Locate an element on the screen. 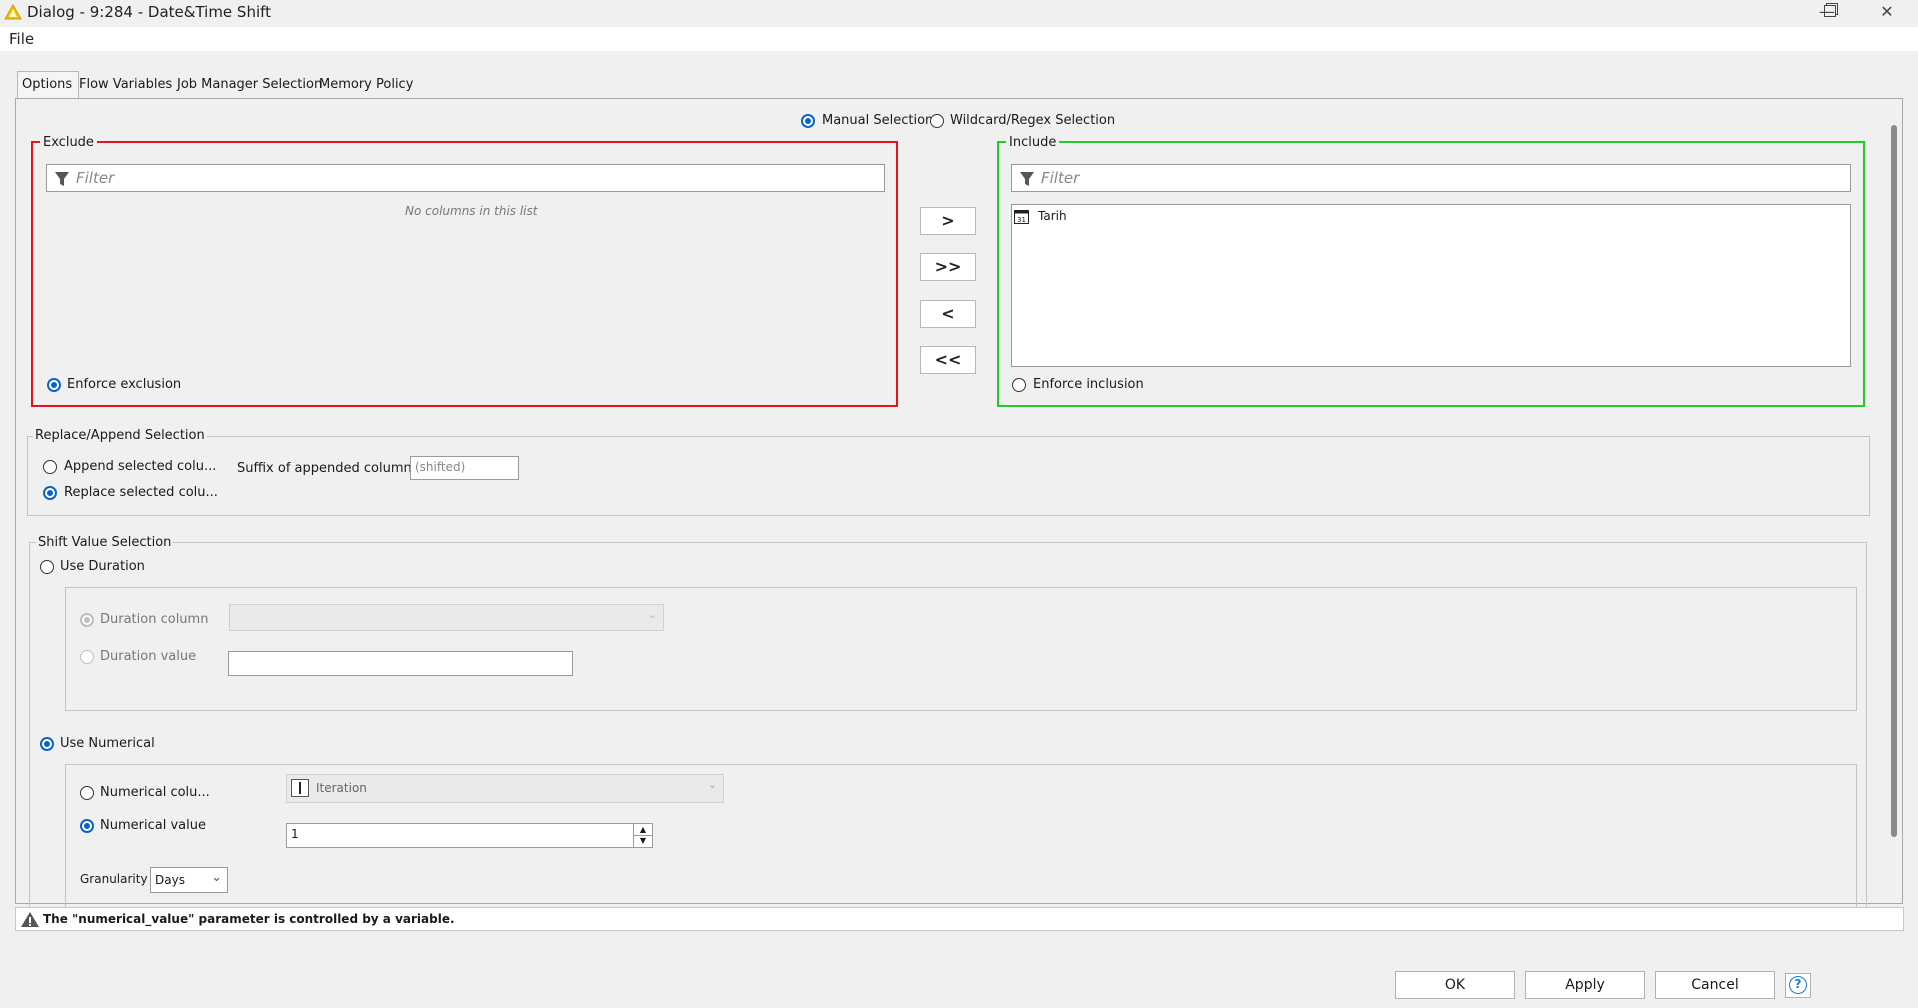  numerical-value-radio is located at coordinates (87, 826).